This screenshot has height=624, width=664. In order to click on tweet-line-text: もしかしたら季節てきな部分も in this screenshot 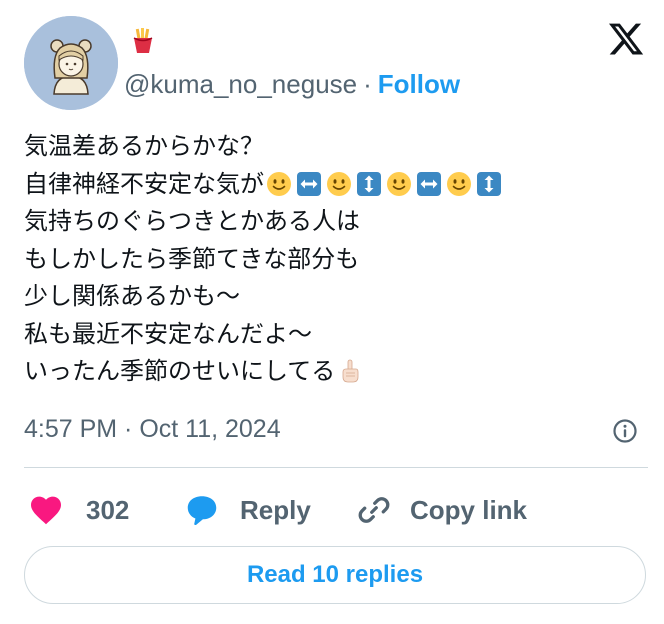, I will do `click(192, 259)`.